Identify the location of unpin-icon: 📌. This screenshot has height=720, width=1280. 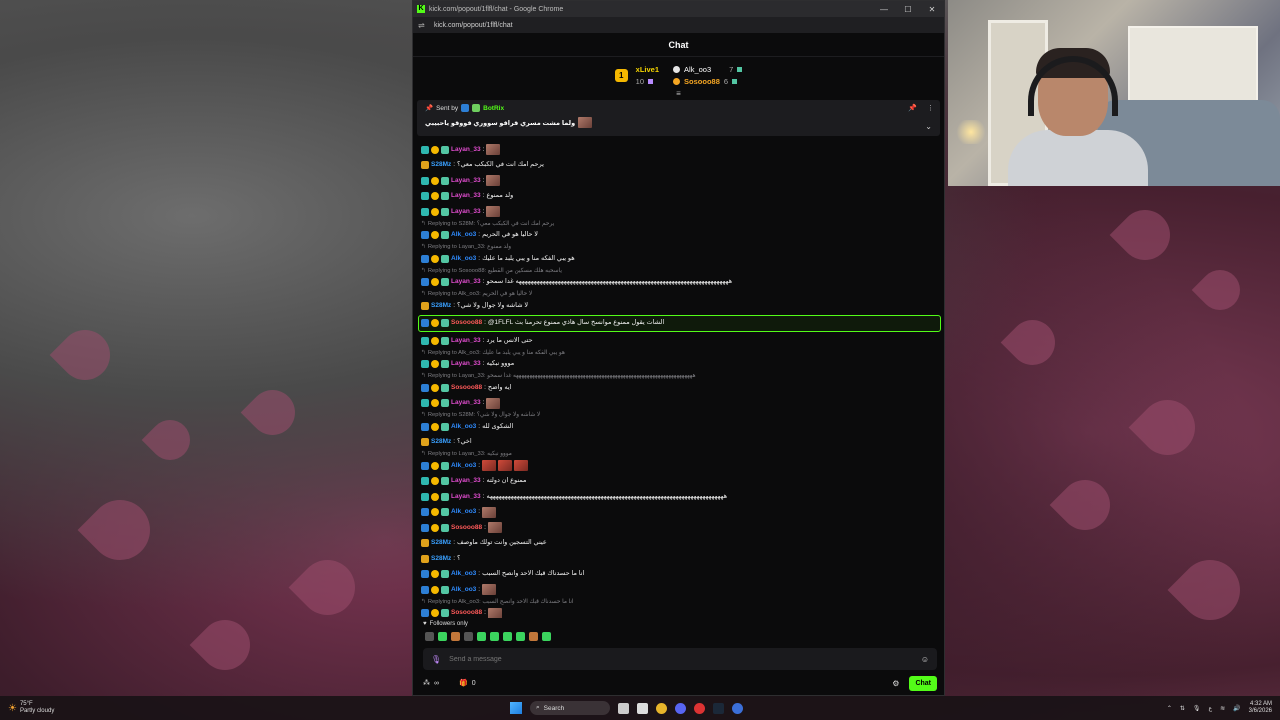
(912, 108).